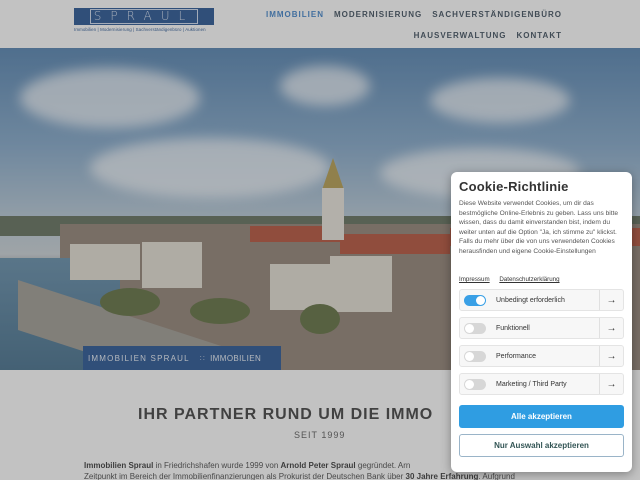 This screenshot has height=480, width=640. What do you see at coordinates (513, 328) in the screenshot?
I see `option-label: Funktionell` at bounding box center [513, 328].